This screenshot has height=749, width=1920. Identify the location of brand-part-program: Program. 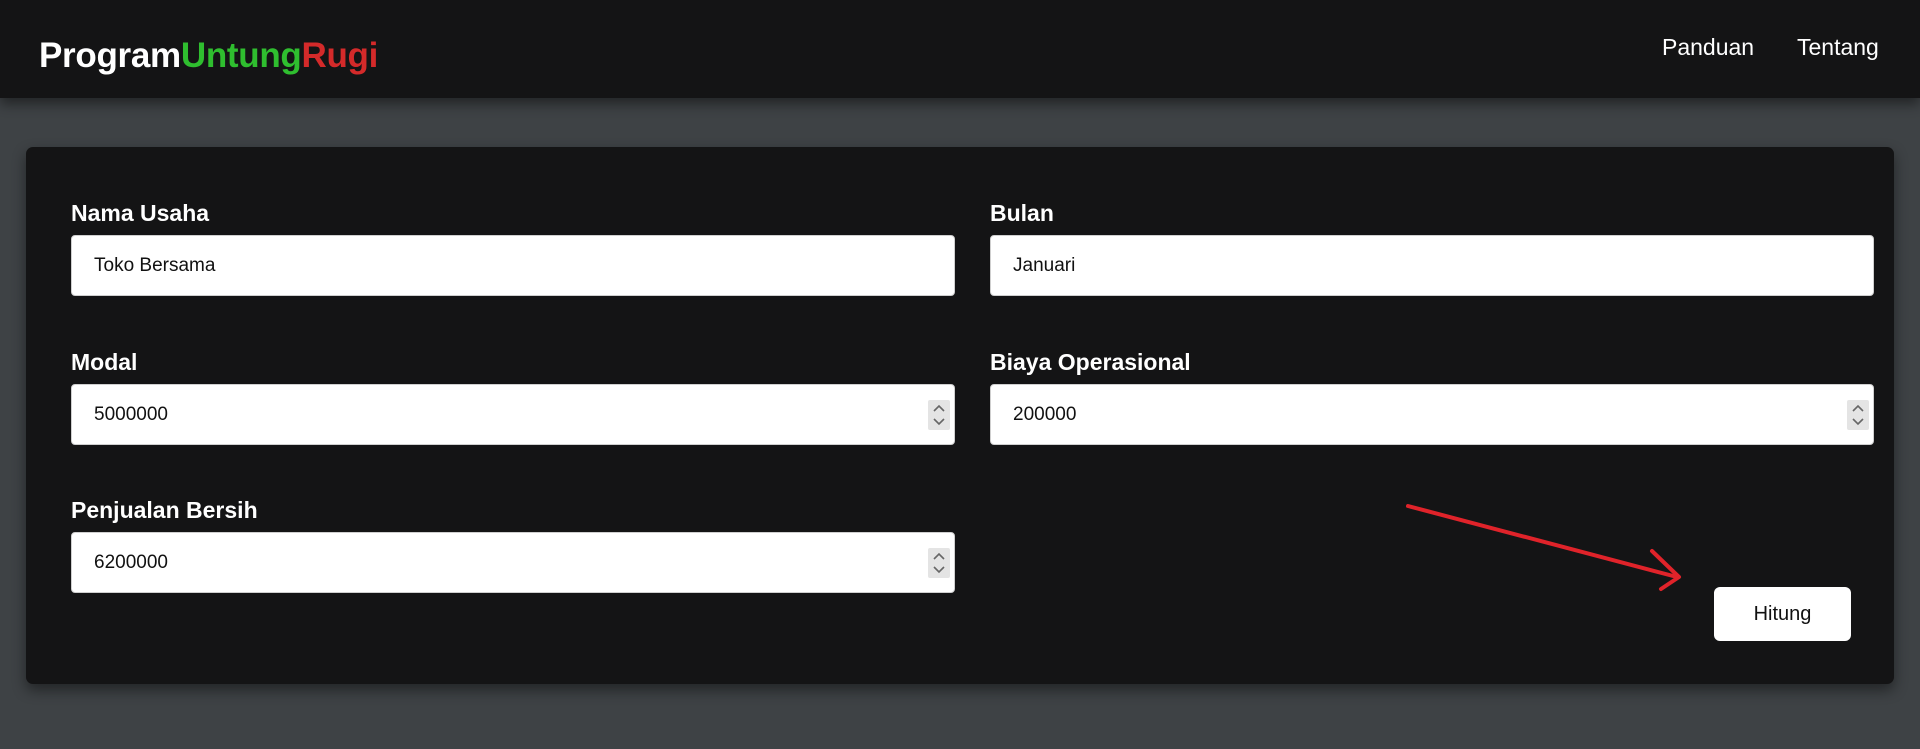
(110, 55).